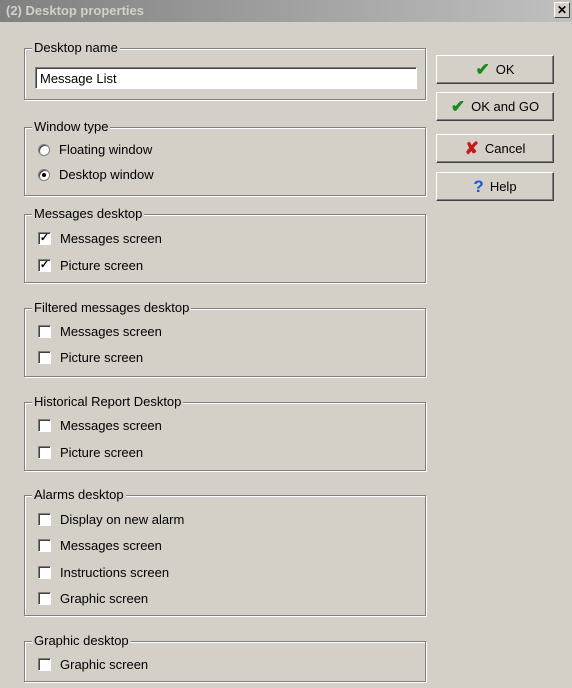 This screenshot has width=572, height=688. I want to click on radio-desktop-window: Desktop window, so click(96, 174).